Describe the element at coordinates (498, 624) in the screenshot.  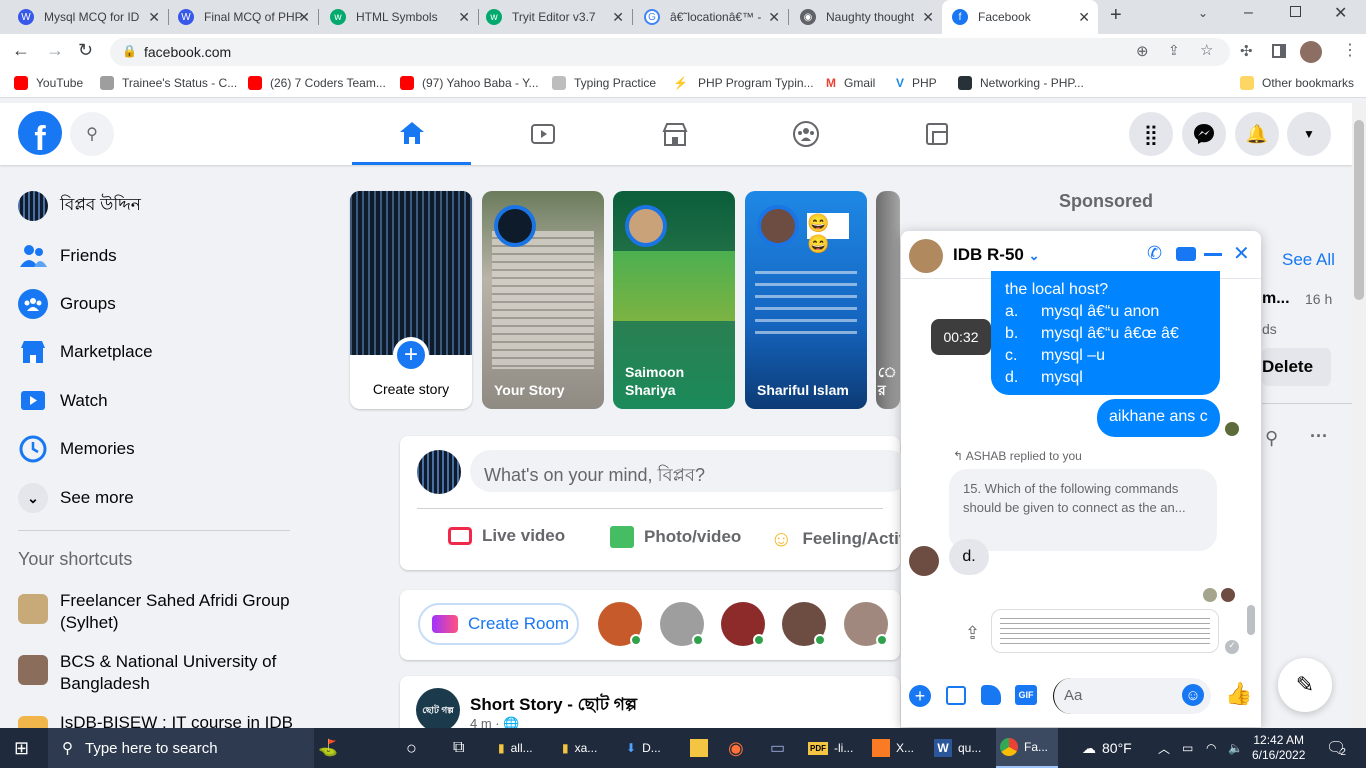
I see `create-room-button: Create Room` at that location.